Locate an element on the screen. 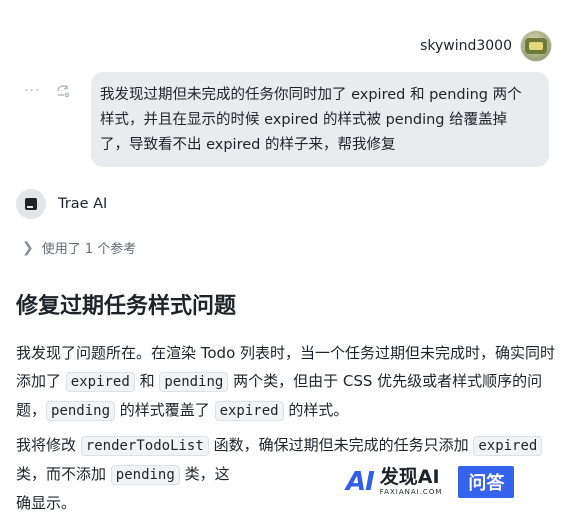  text: 函数，确保过期但未完成的任务只添加 is located at coordinates (341, 445).